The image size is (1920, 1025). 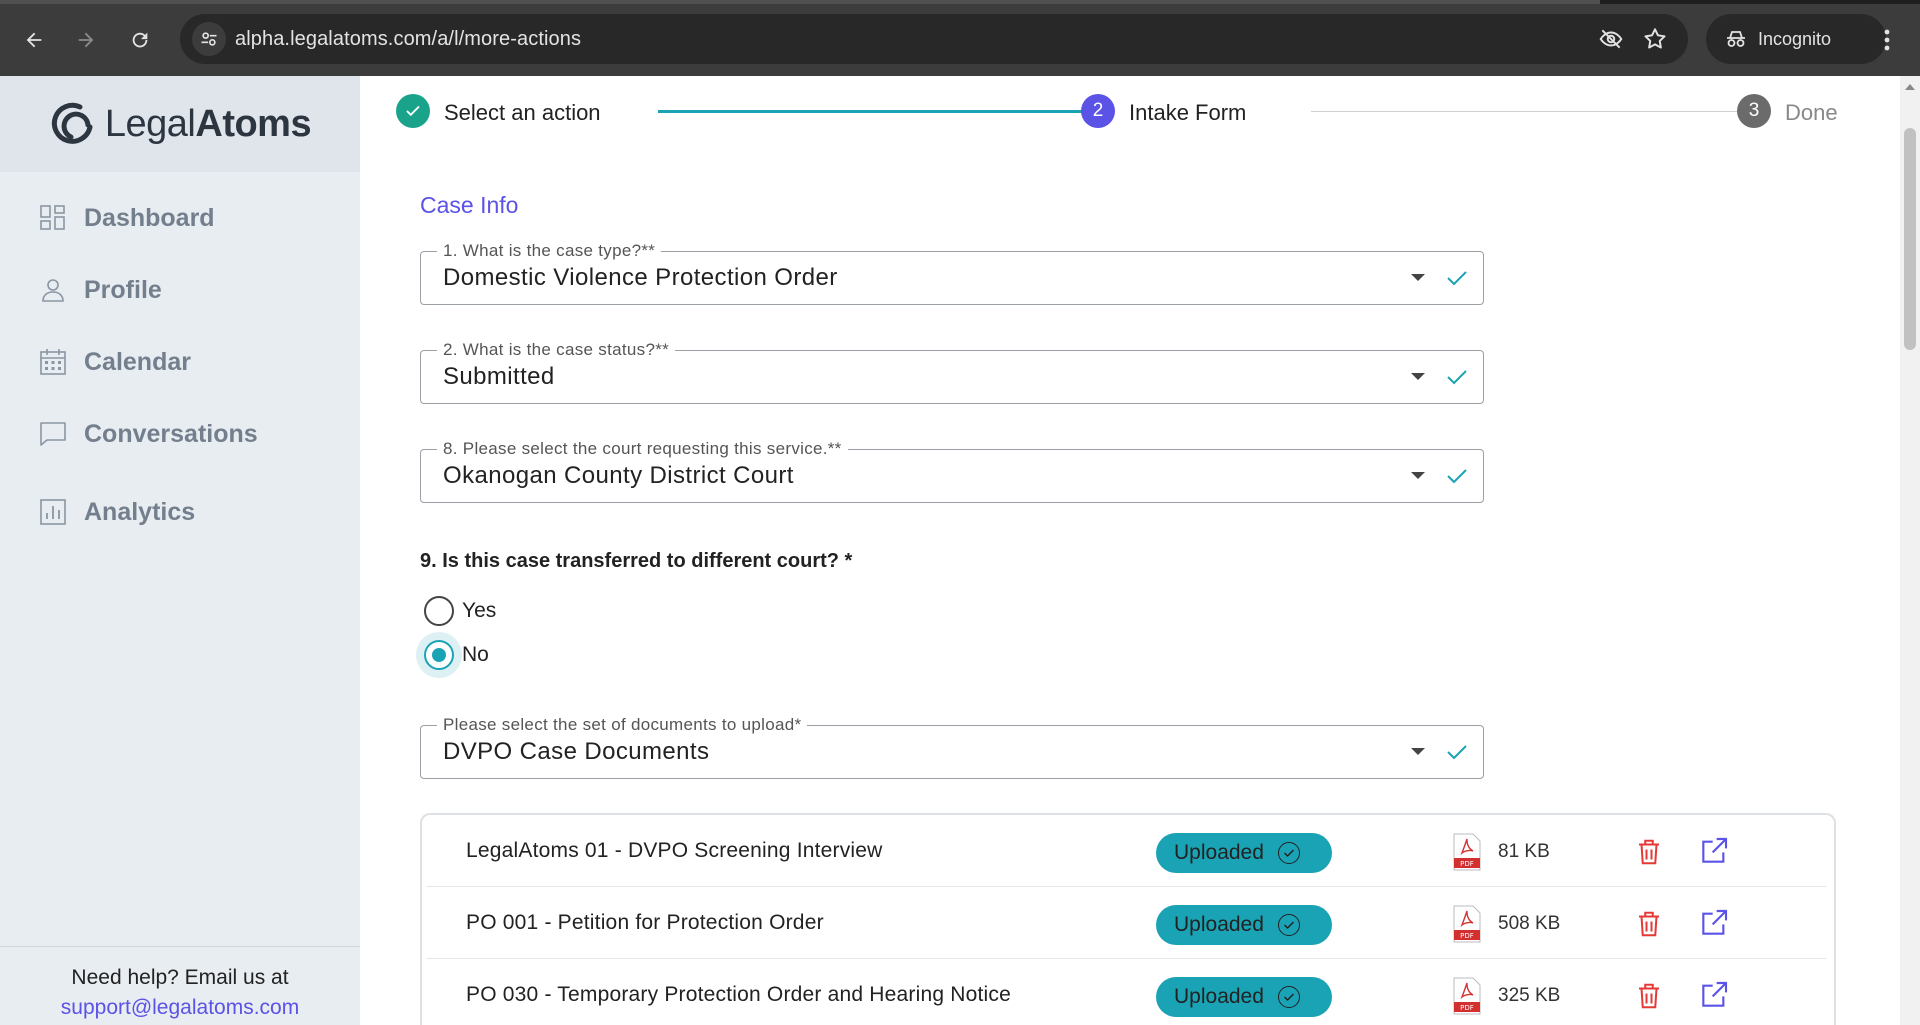 What do you see at coordinates (1811, 112) in the screenshot?
I see `step-3-label: Done` at bounding box center [1811, 112].